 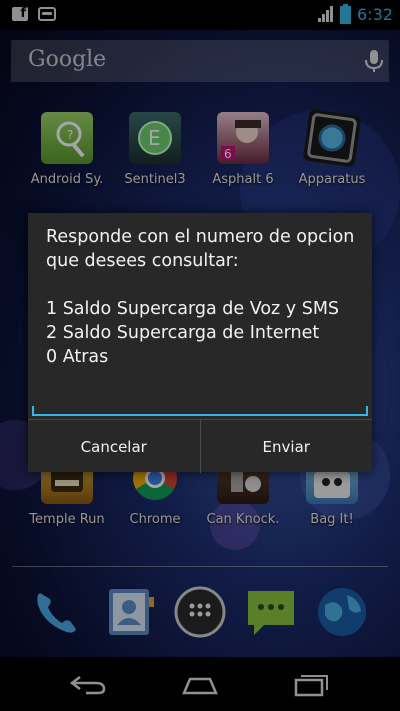 I want to click on dialog-button-bar: Cancelar Enviar, so click(x=200, y=446).